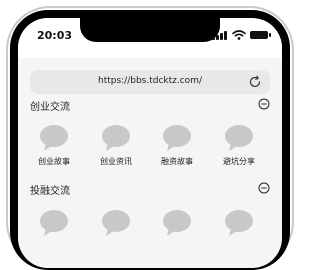  I want to click on section-title: 投融交流, so click(50, 191).